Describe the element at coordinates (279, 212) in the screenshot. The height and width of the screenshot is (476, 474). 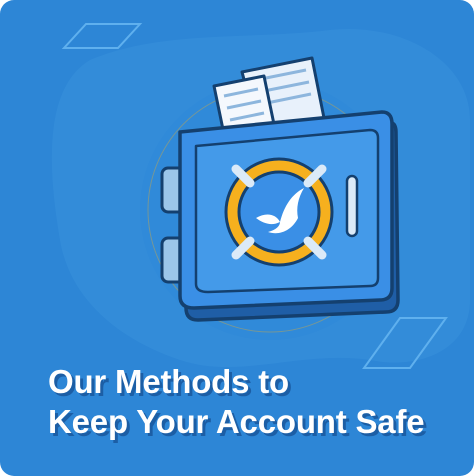
I see `dial` at that location.